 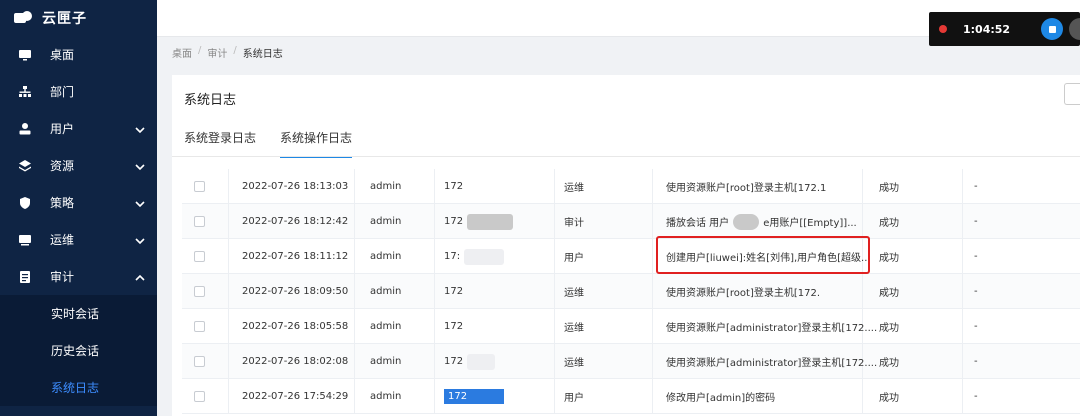 I want to click on log-time: 2022-07-26 18:02:08, so click(x=295, y=361).